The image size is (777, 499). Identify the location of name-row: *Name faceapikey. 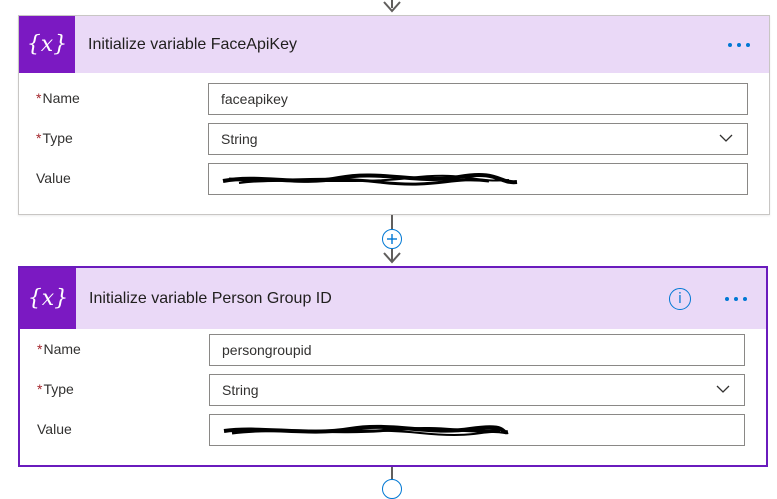
(394, 99).